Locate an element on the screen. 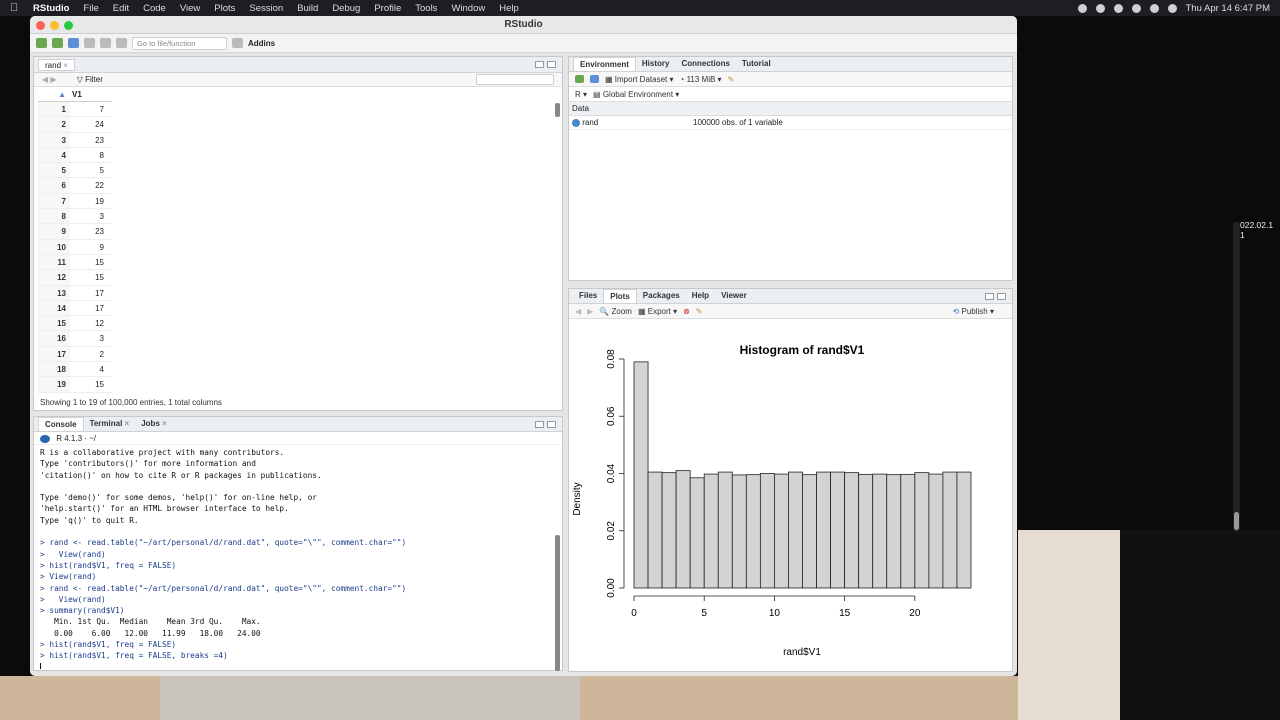 The width and height of the screenshot is (1280, 720). table-row: 83 is located at coordinates (75, 217).